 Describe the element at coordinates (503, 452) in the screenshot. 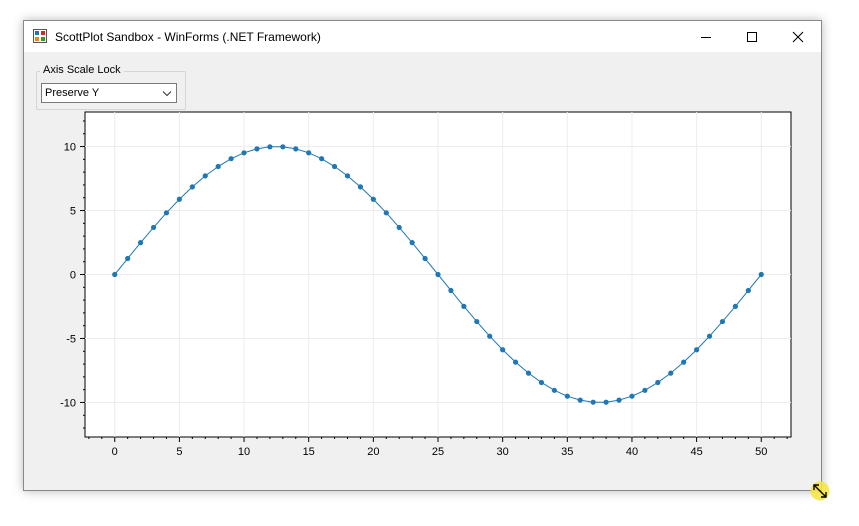

I see `x-tick-label: 30` at that location.